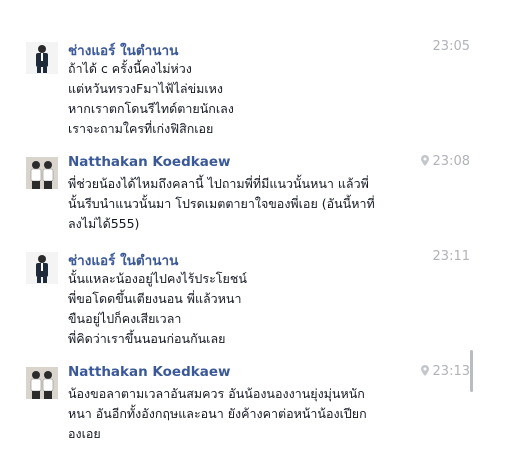 The image size is (508, 469). I want to click on message-timestamp: 23:08, so click(451, 161).